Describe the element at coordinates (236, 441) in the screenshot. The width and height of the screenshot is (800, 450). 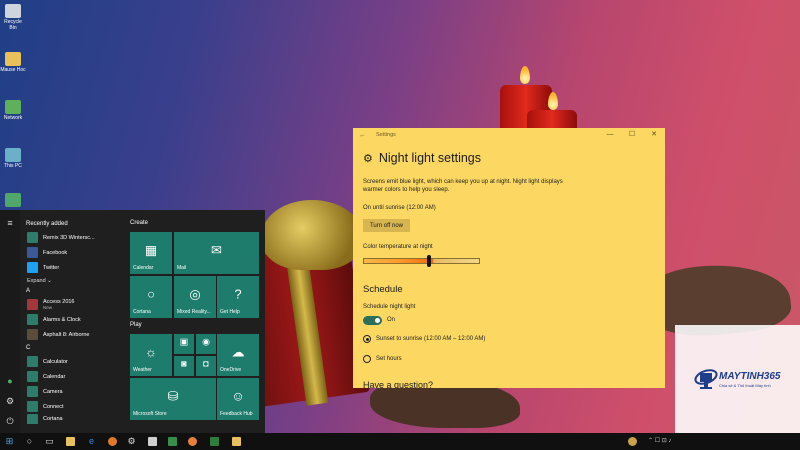
I see `store-icon` at that location.